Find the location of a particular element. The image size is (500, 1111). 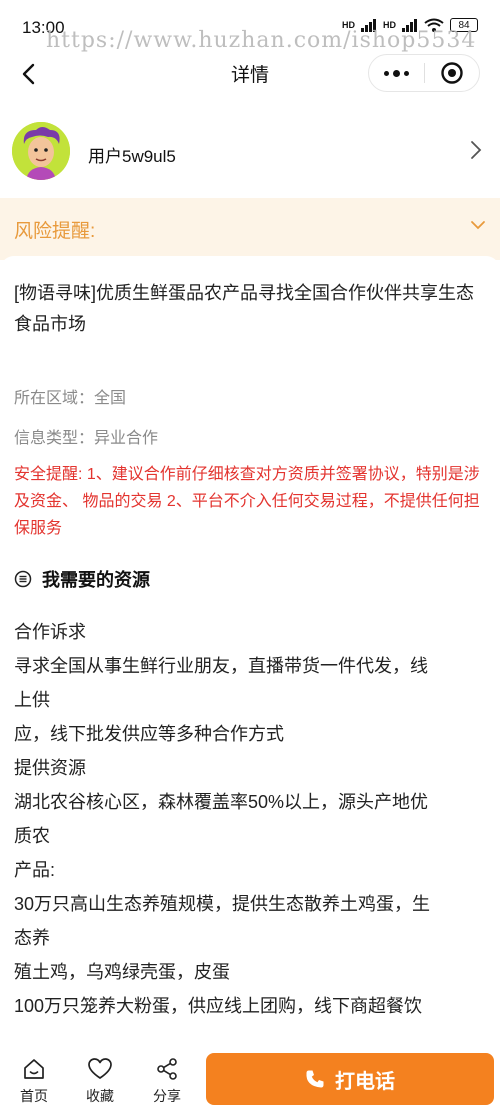

body-line: 产品: is located at coordinates (35, 870).